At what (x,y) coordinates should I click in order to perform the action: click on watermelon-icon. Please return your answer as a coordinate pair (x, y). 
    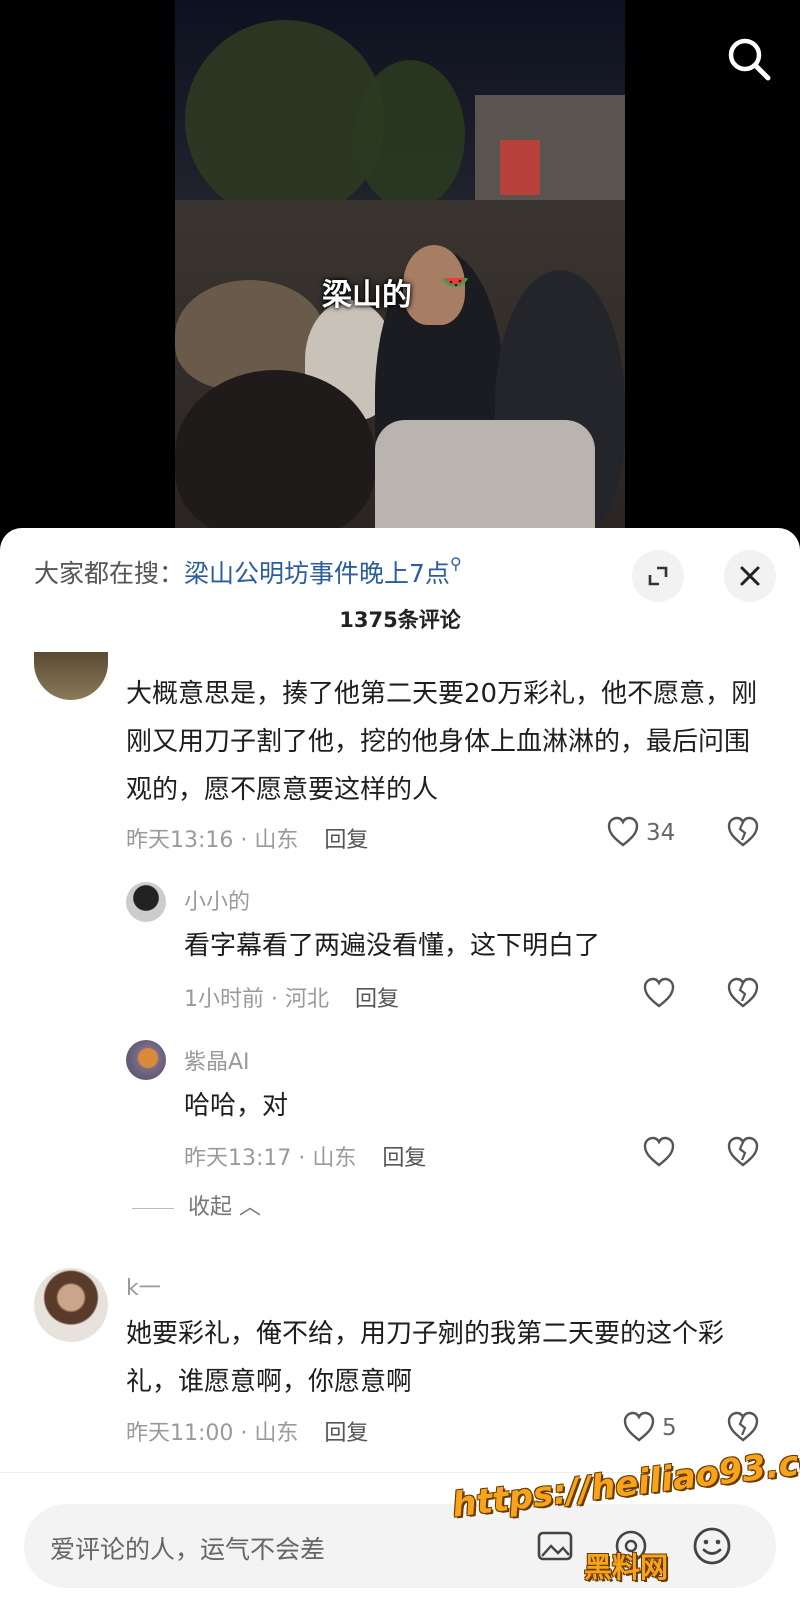
    Looking at the image, I should click on (455, 282).